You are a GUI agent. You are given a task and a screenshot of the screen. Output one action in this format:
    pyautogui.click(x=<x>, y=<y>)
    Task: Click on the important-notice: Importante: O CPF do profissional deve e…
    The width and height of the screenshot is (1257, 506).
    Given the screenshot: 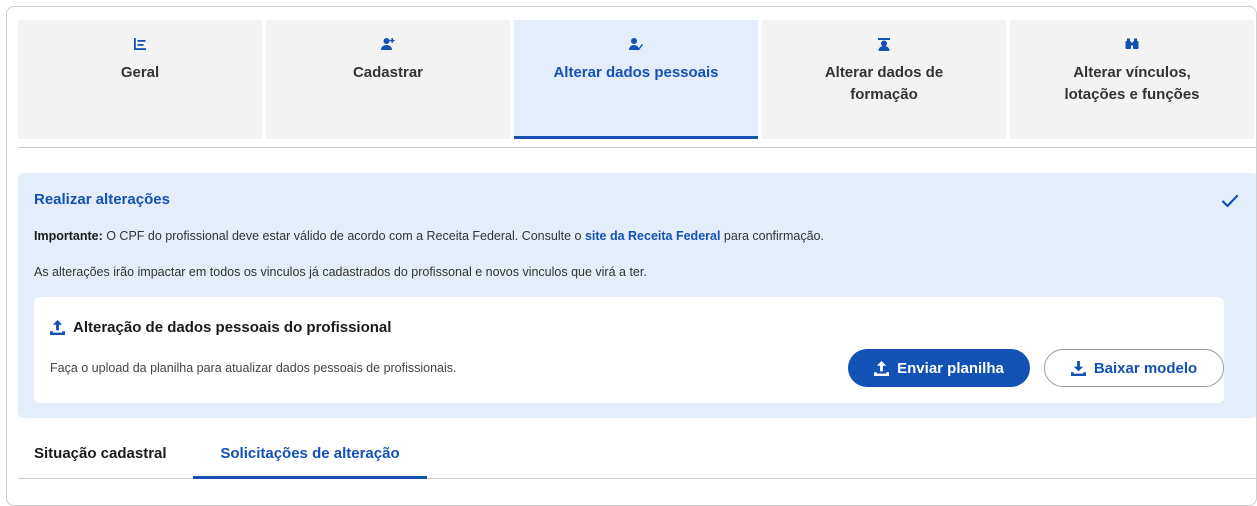 What is the action you would take?
    pyautogui.click(x=429, y=236)
    